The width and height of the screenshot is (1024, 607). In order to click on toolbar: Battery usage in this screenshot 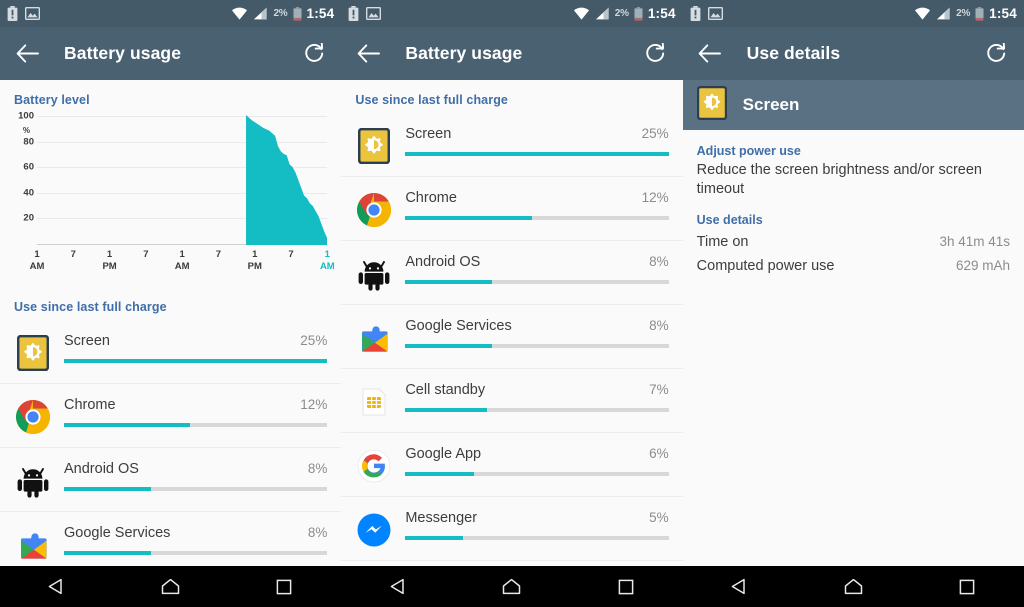, I will do `click(171, 53)`.